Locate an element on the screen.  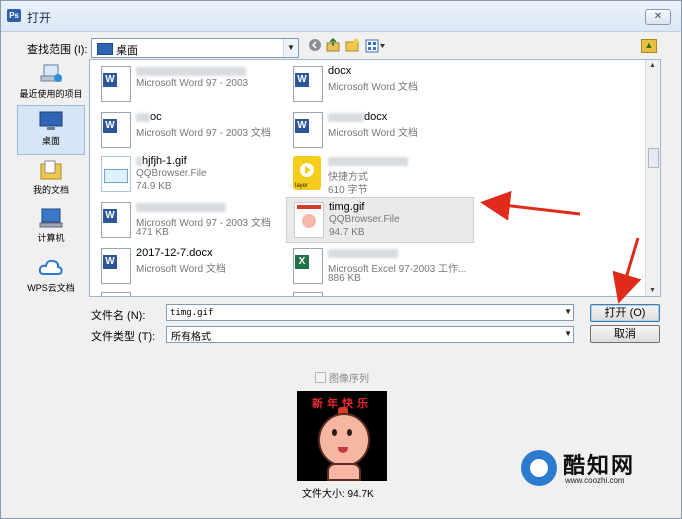
up-folder-button is located at coordinates (333, 46).